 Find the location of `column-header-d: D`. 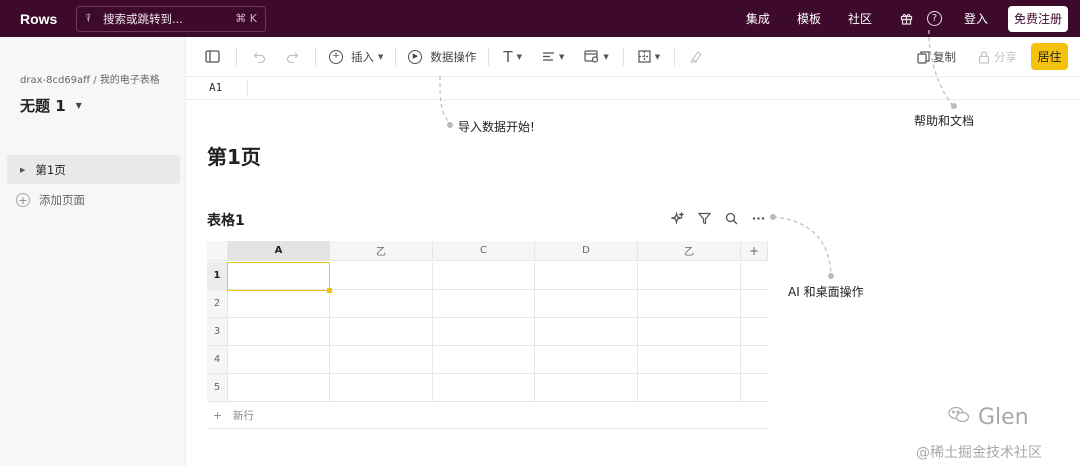

column-header-d: D is located at coordinates (586, 251).